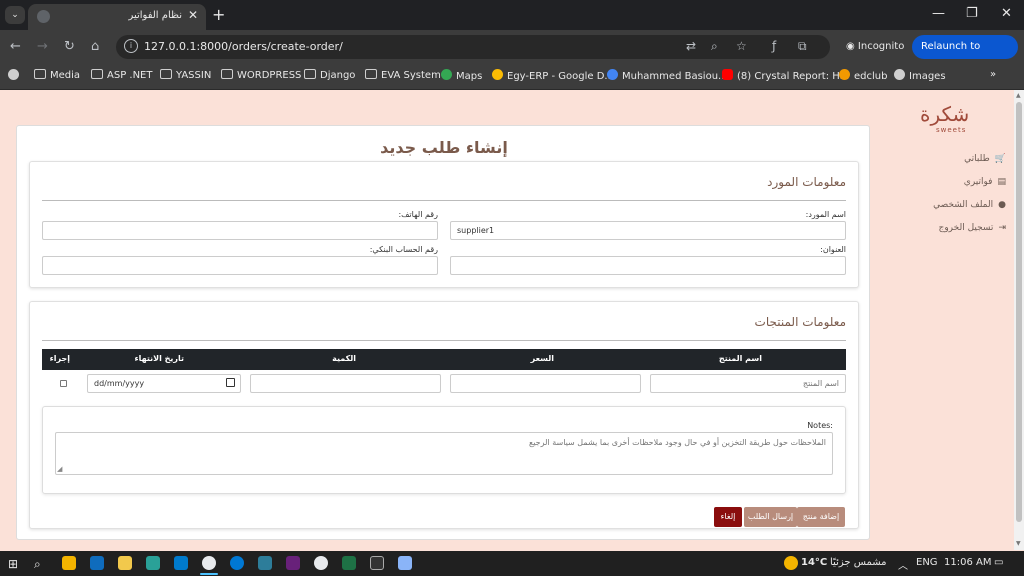 The height and width of the screenshot is (576, 1024). What do you see at coordinates (938, 13) in the screenshot?
I see `minimize-icon: —` at bounding box center [938, 13].